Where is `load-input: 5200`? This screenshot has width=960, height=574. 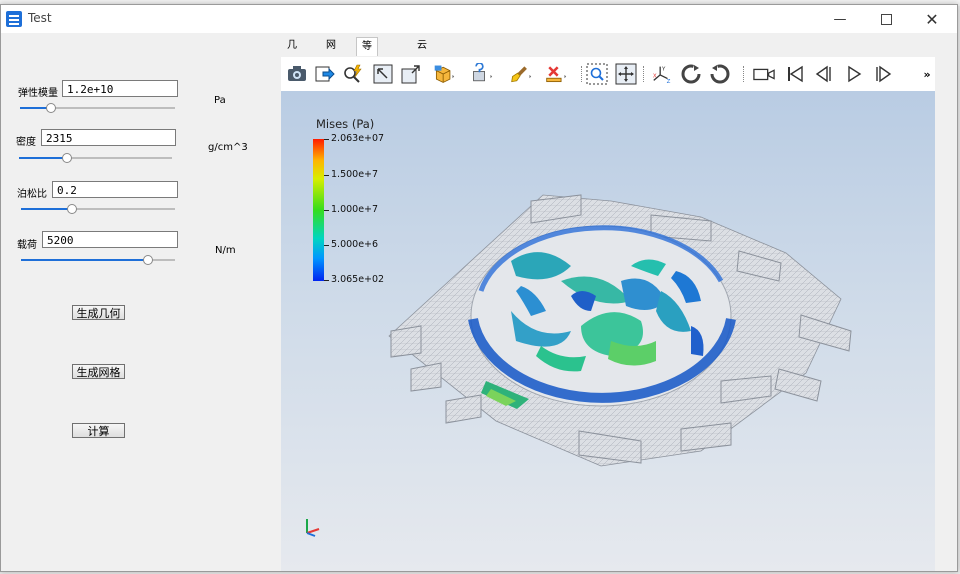 load-input: 5200 is located at coordinates (110, 239).